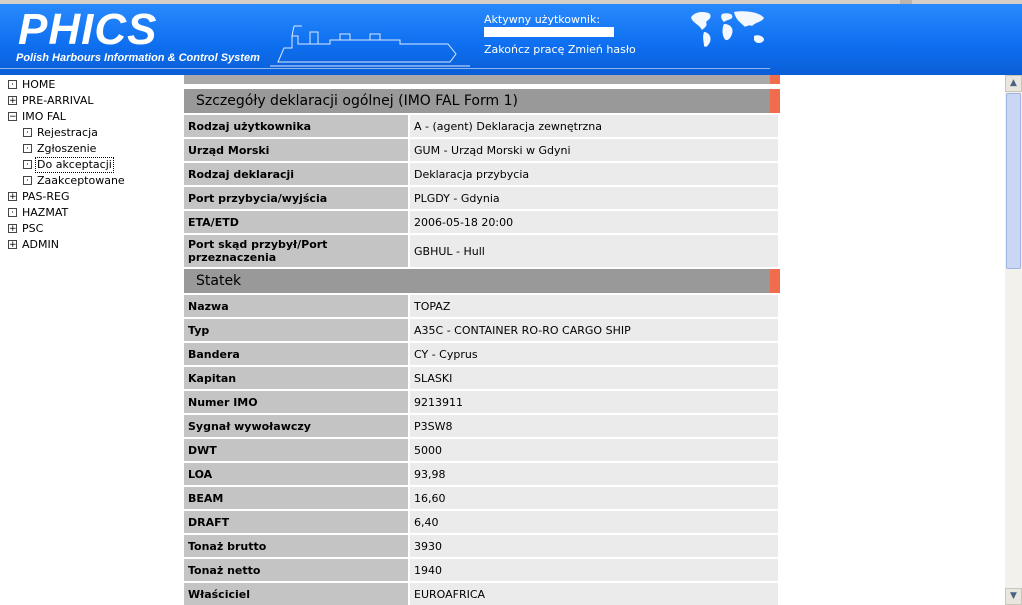 The width and height of the screenshot is (1022, 605). What do you see at coordinates (385, 68) in the screenshot?
I see `header-divider` at bounding box center [385, 68].